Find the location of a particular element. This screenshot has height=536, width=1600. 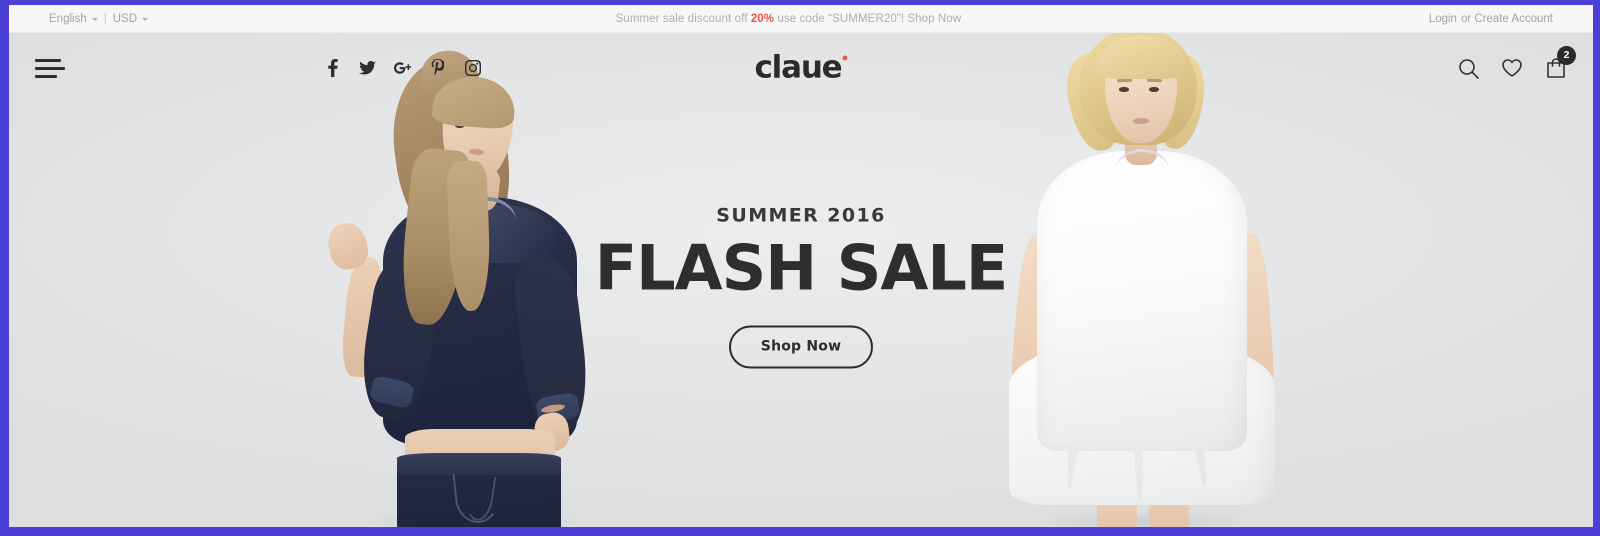

currency-selector: USD is located at coordinates (130, 19).